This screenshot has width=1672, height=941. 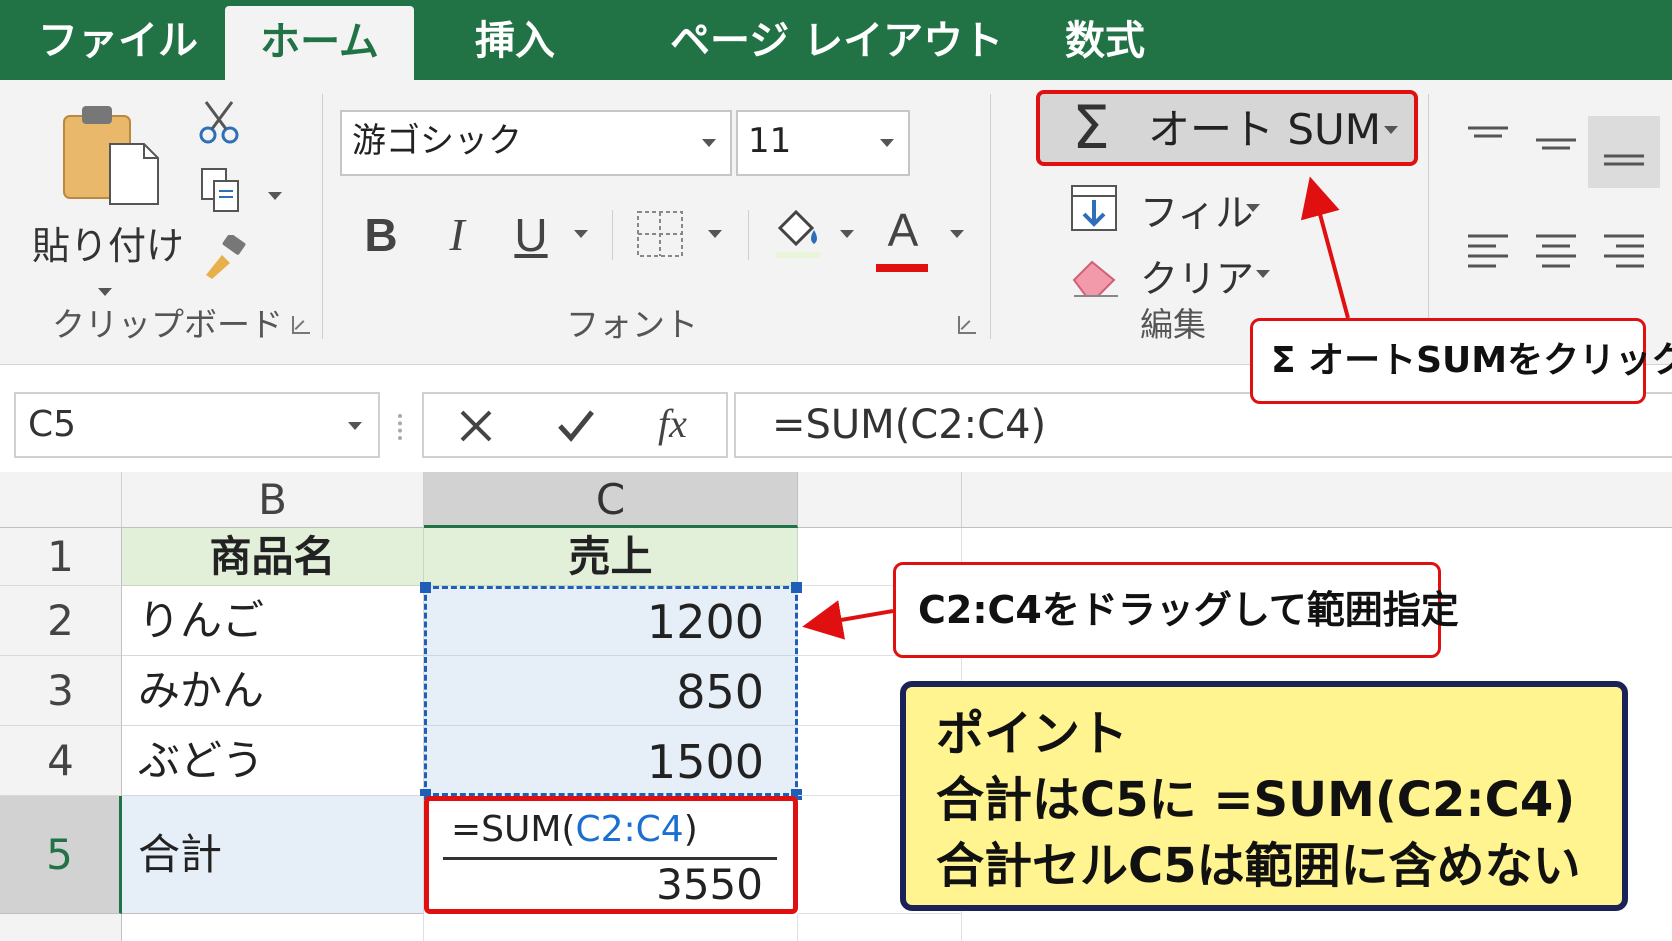 I want to click on row-header-3: 3, so click(x=61, y=691).